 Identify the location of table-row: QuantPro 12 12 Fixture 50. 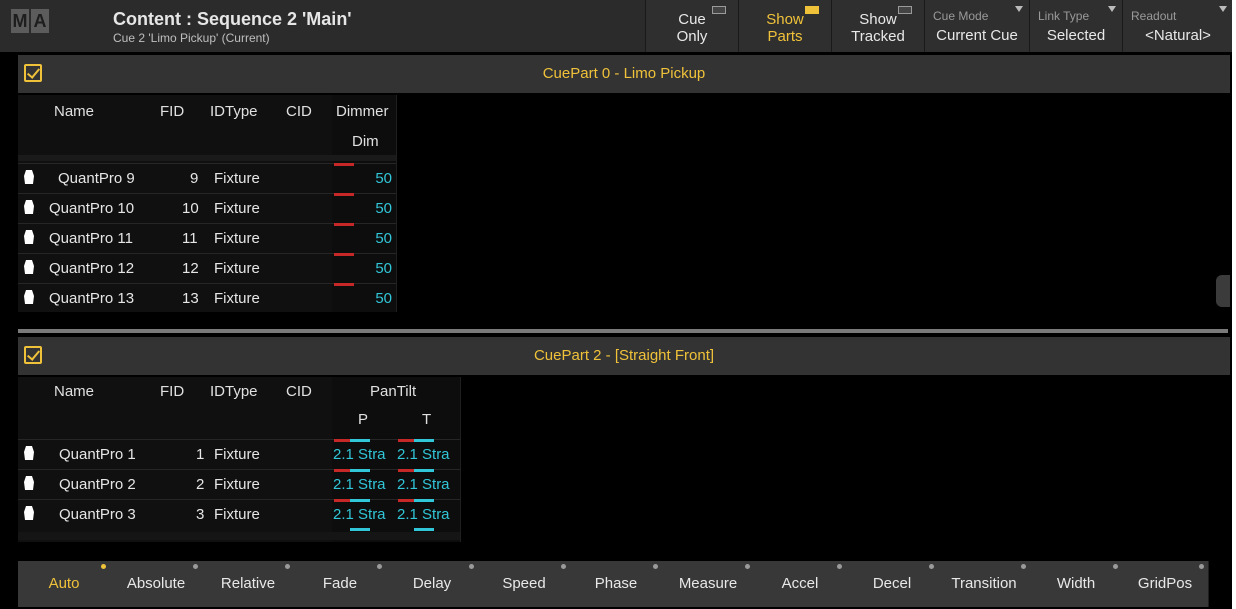
(207, 268).